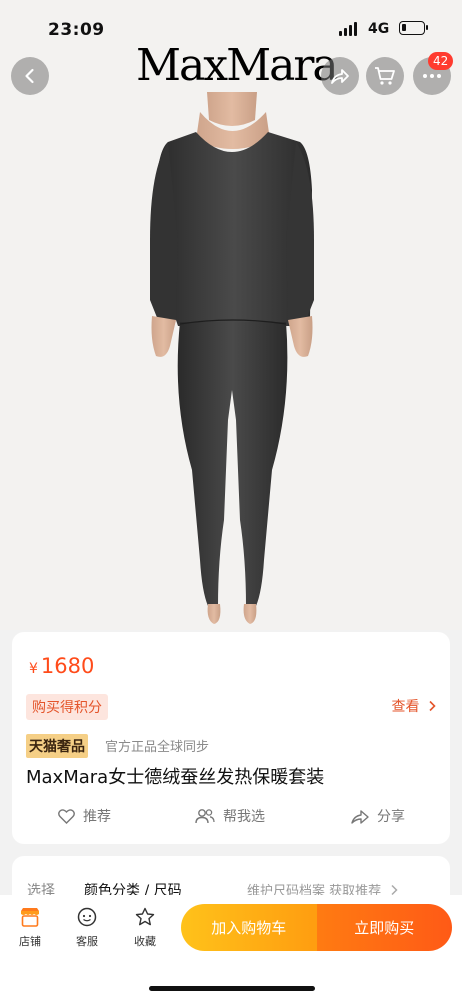 This screenshot has width=462, height=1000. I want to click on tab-shop: 店铺, so click(30, 928).